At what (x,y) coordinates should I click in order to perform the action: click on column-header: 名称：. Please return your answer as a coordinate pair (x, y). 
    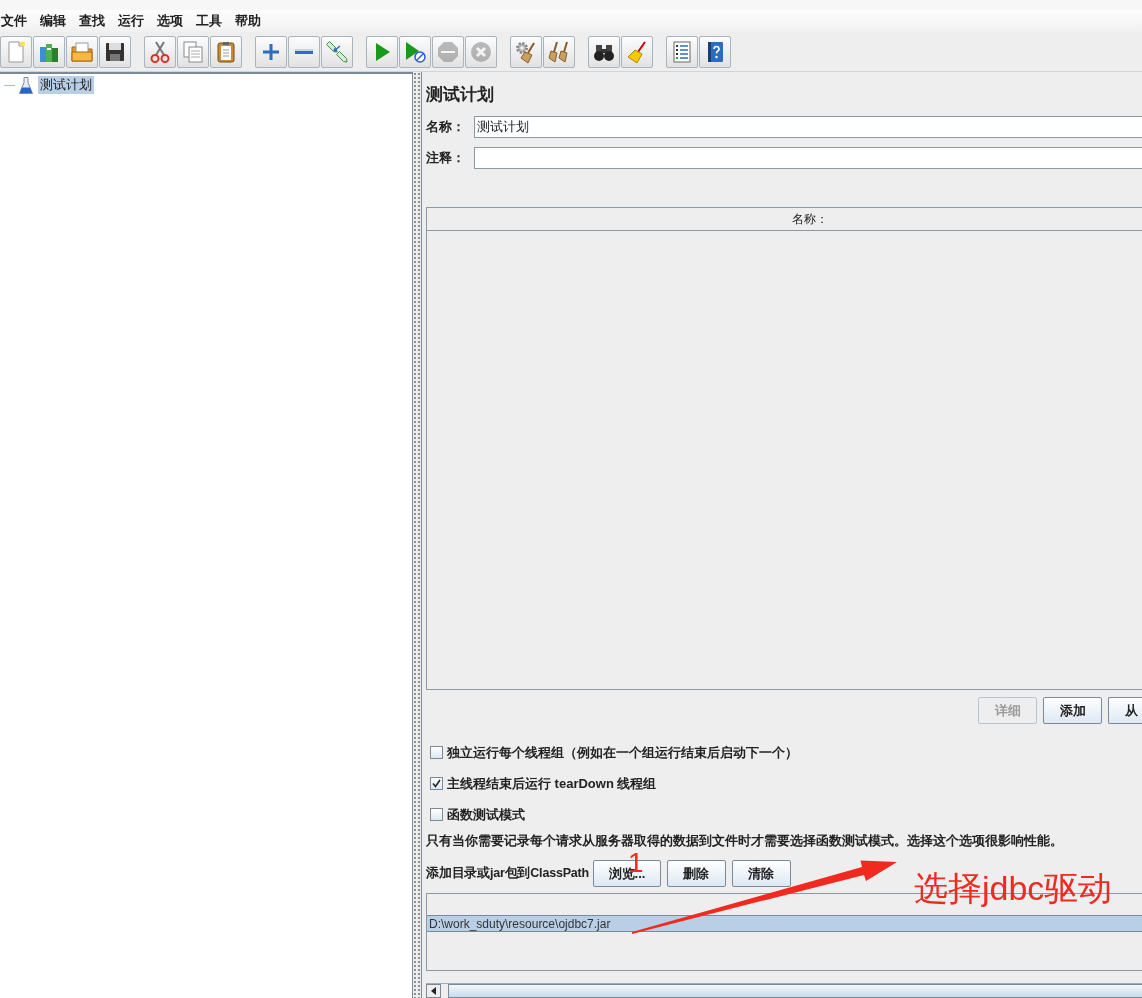
    Looking at the image, I should click on (784, 219).